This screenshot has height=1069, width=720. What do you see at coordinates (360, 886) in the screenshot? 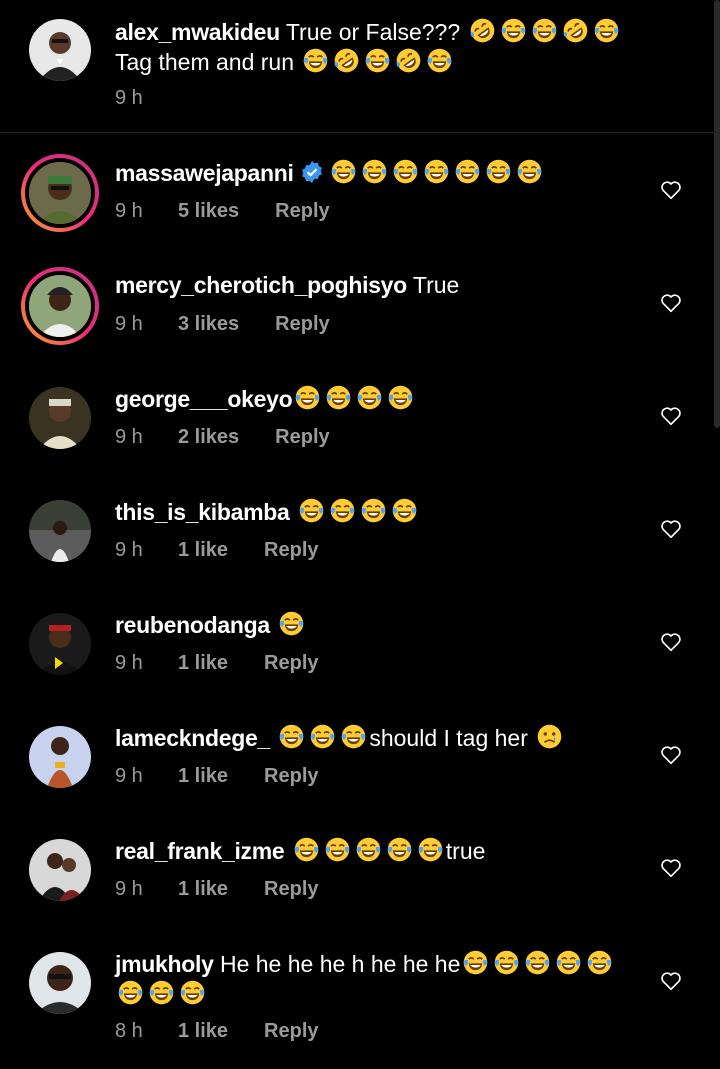
I see `comment-item: real_frank_izme true 9 h 1 like Reply` at bounding box center [360, 886].